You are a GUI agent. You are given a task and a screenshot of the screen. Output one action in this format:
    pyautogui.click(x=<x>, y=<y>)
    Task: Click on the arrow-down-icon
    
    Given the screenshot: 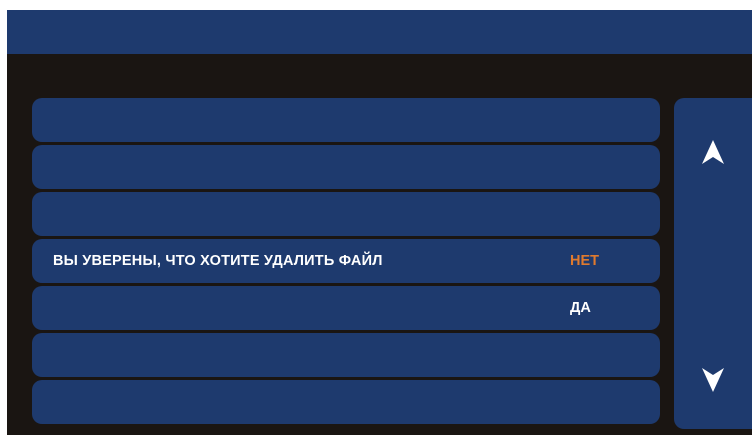 What is the action you would take?
    pyautogui.click(x=713, y=380)
    